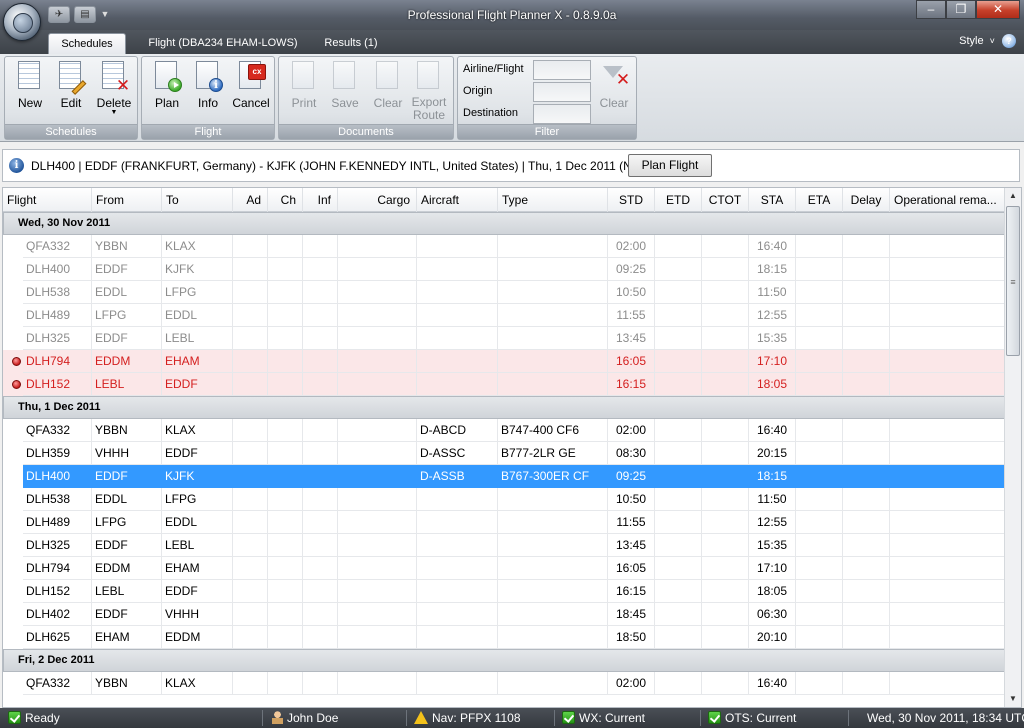 This screenshot has width=1024, height=728. Describe the element at coordinates (1013, 281) in the screenshot. I see `scrollbar-thumb: ≡` at that location.